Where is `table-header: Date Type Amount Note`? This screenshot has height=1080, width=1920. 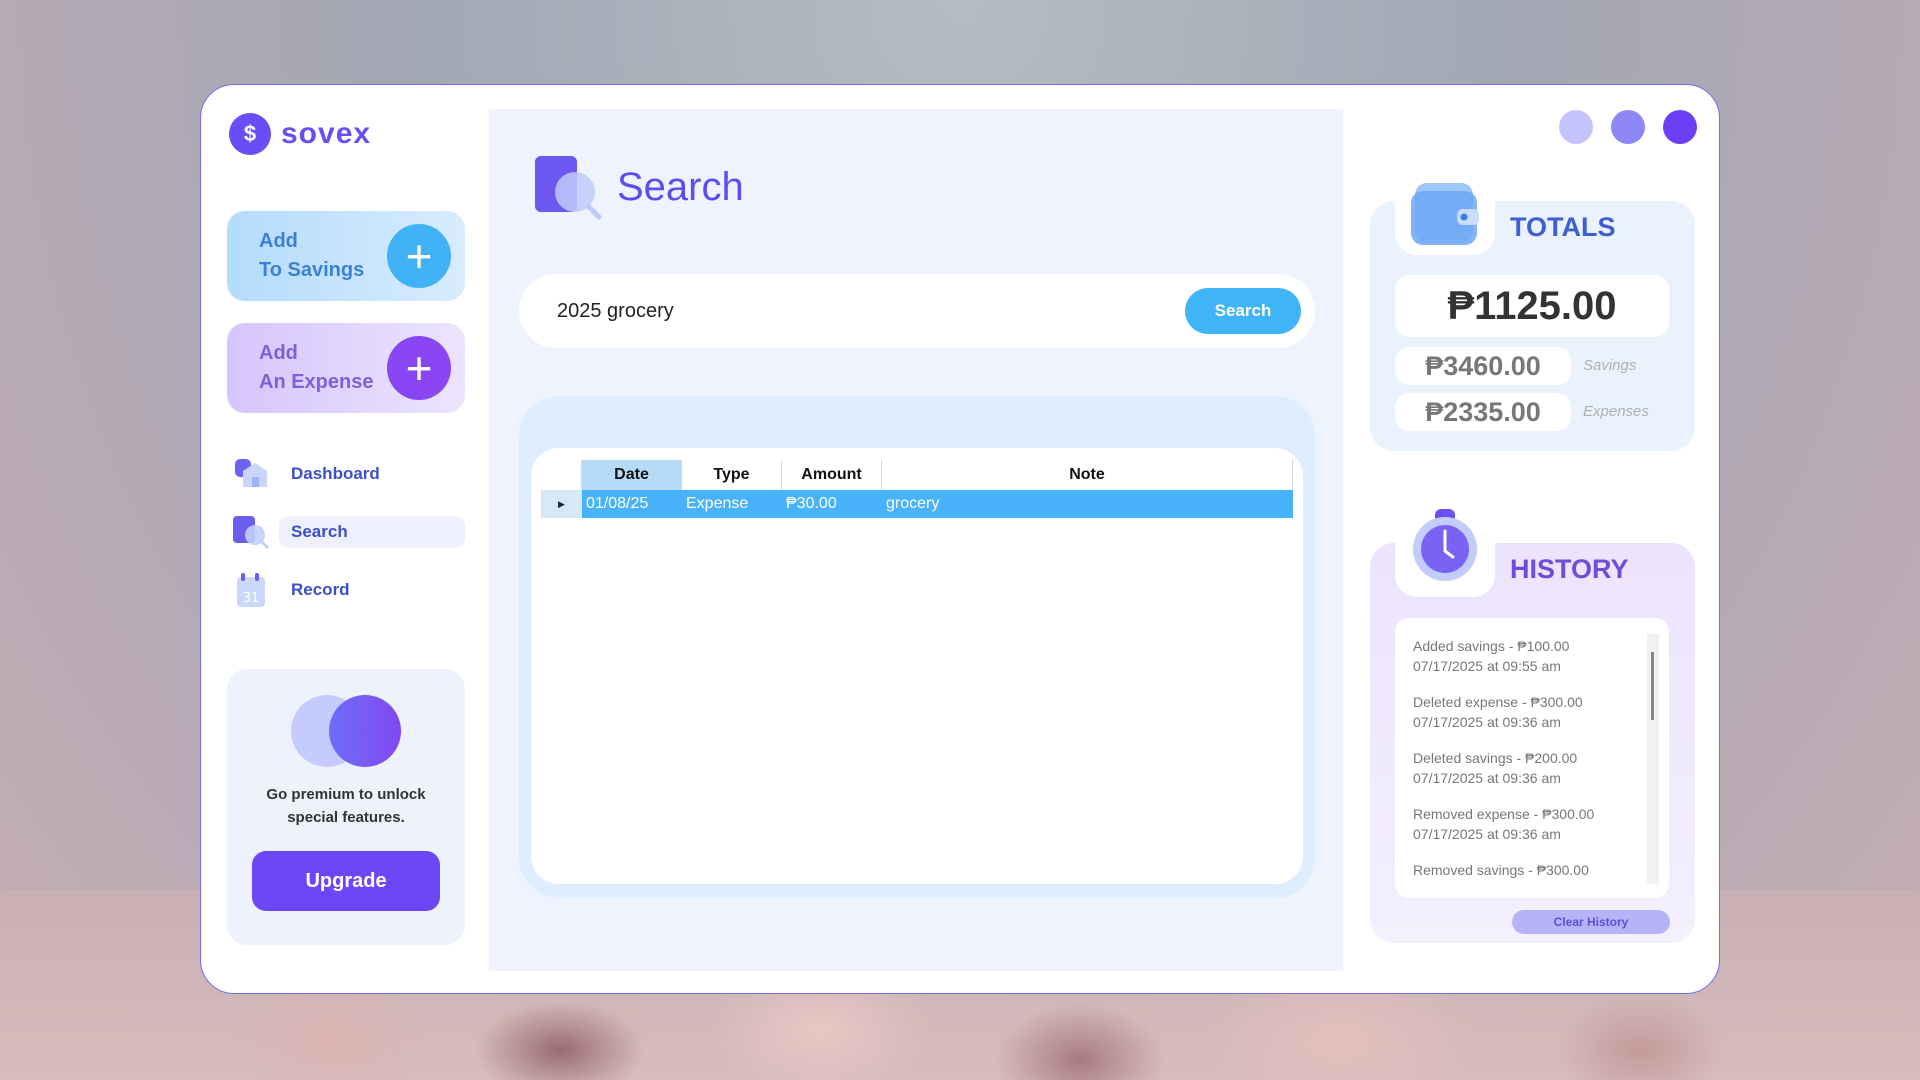
table-header: Date Type Amount Note is located at coordinates (917, 475).